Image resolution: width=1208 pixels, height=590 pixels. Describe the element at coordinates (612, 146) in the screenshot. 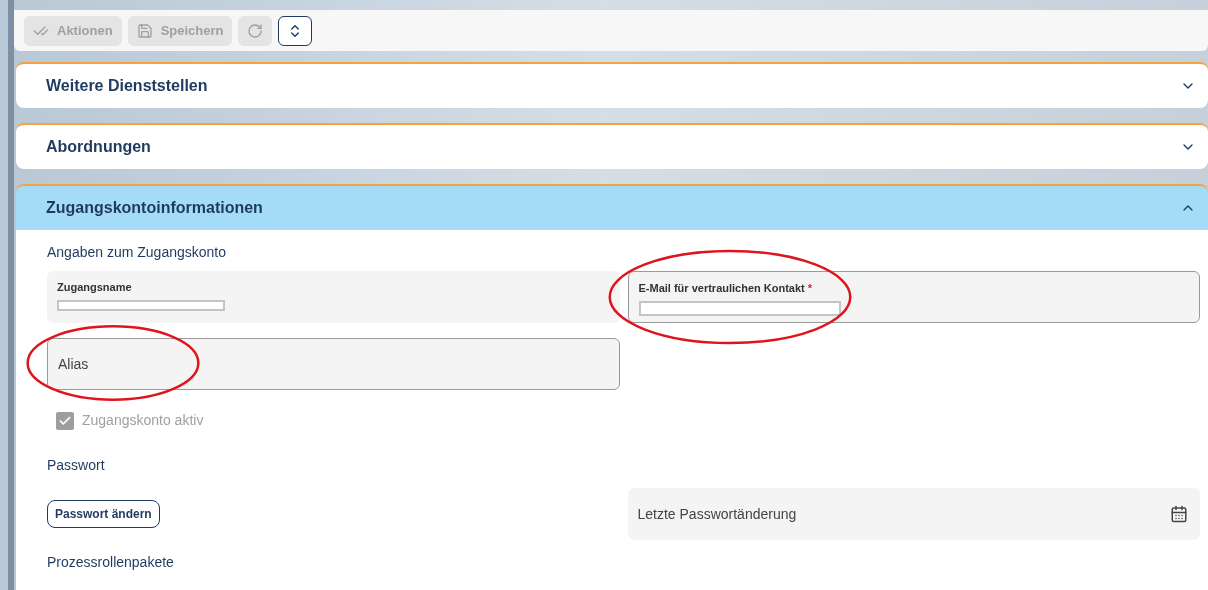

I see `section-header: Abordnungen` at that location.